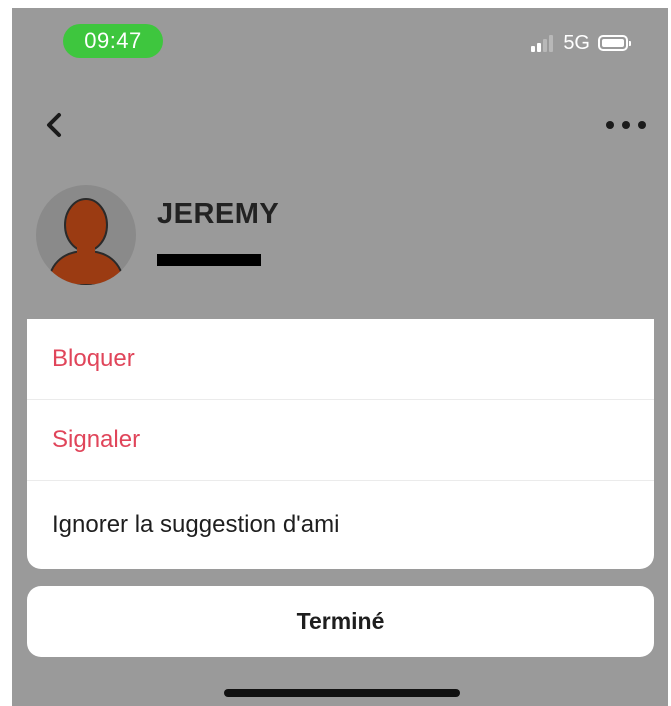  What do you see at coordinates (113, 41) in the screenshot?
I see `status-time: 09:47` at bounding box center [113, 41].